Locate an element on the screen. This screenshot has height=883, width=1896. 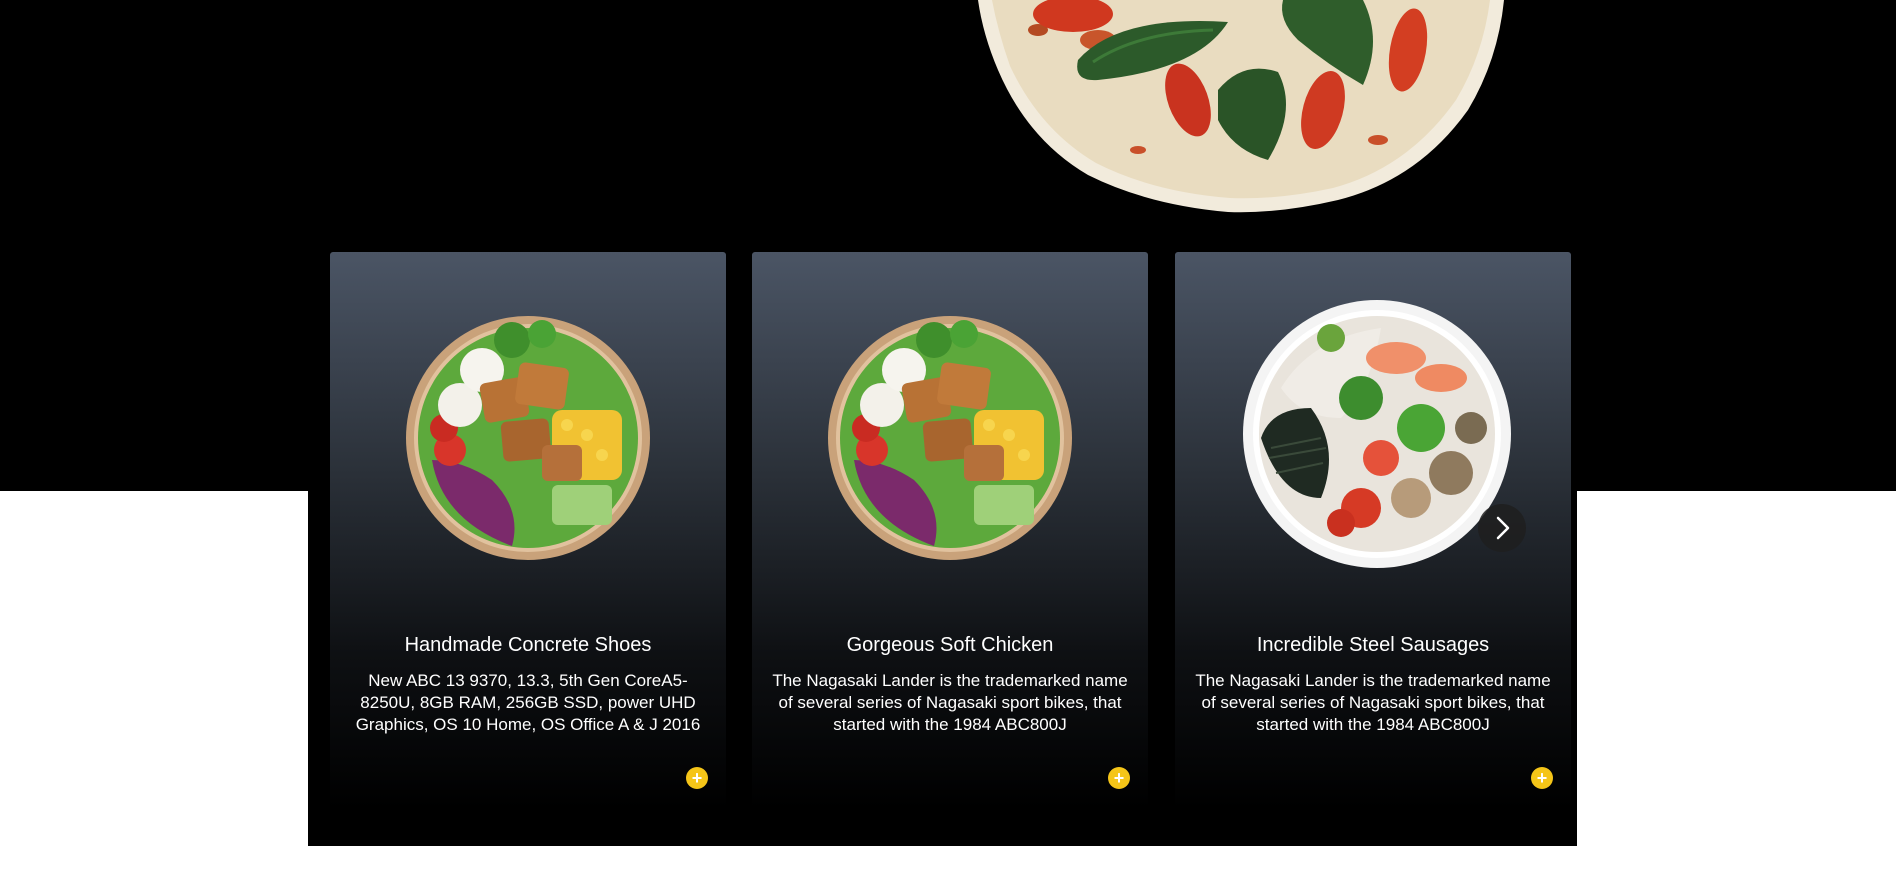
noodle-bowl-image is located at coordinates (1377, 434).